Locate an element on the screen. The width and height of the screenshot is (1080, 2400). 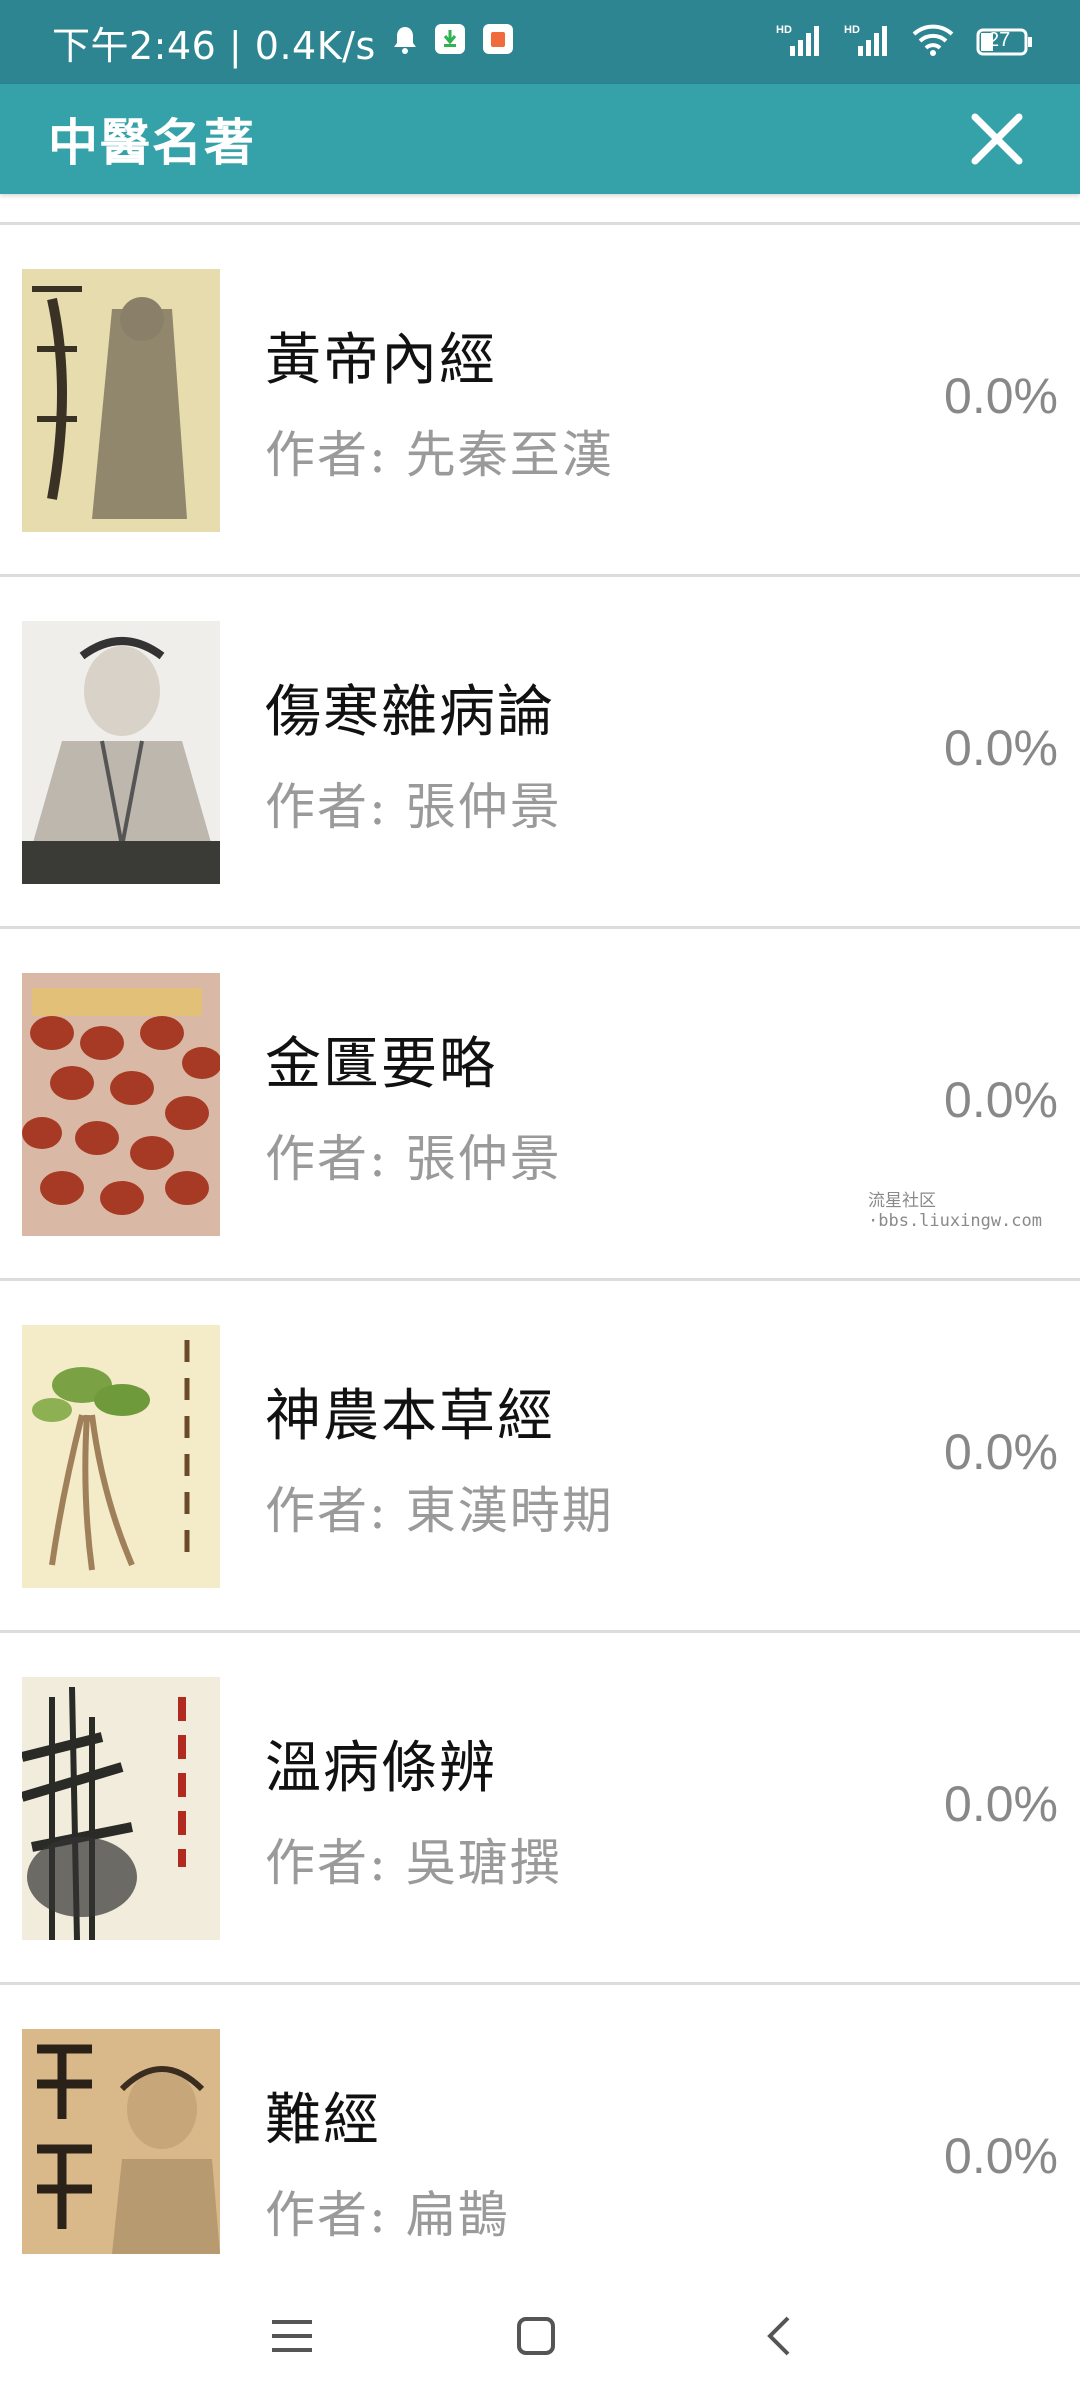
book-author: 作者: 扁鵲 is located at coordinates (387, 2215).